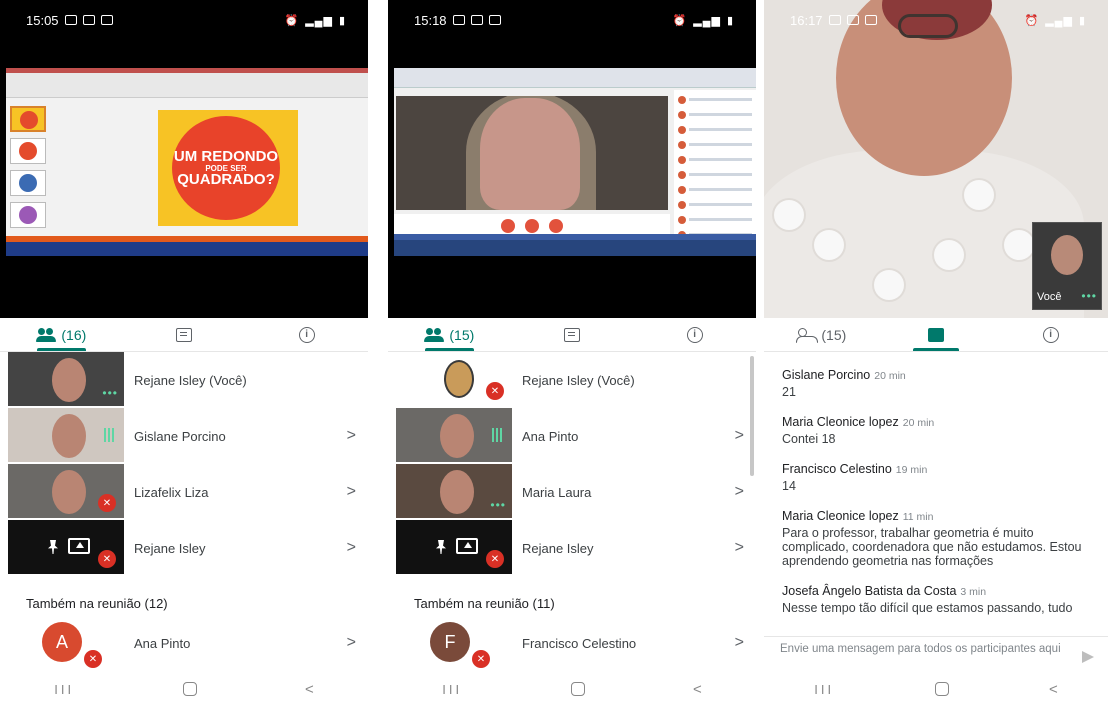 This screenshot has height=707, width=1108. Describe the element at coordinates (556, 226) in the screenshot. I see `camera-icon` at that location.